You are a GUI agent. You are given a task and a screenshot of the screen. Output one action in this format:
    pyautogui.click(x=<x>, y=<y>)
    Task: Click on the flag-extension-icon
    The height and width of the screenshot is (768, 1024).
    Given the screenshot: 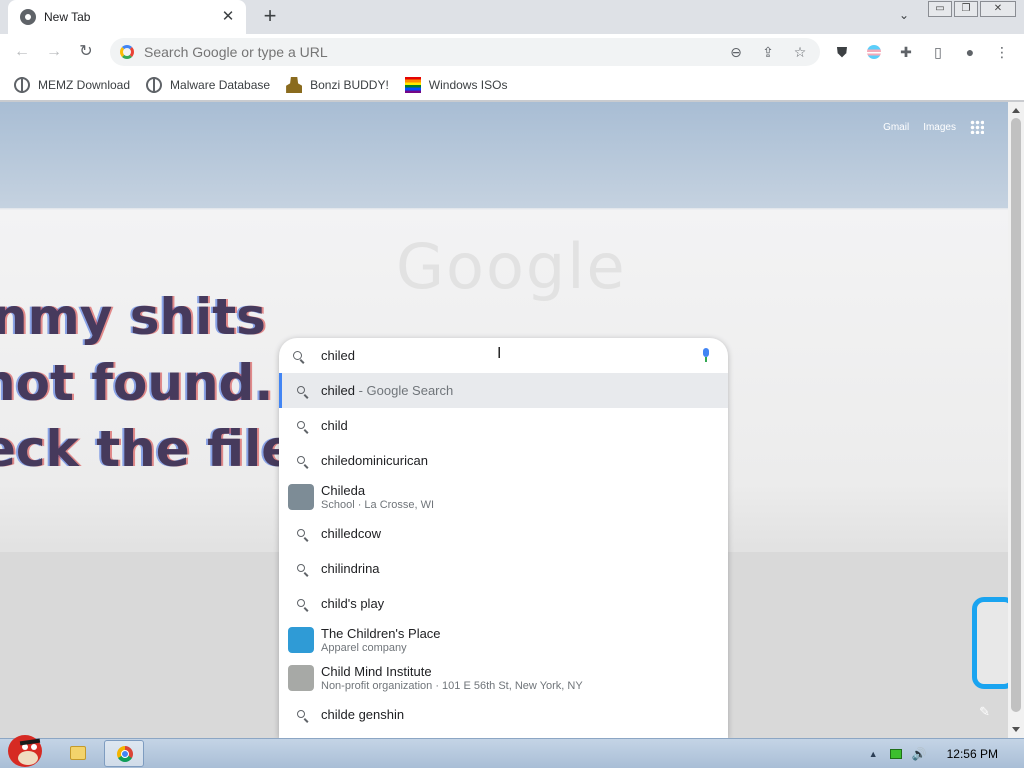 What is the action you would take?
    pyautogui.click(x=874, y=52)
    